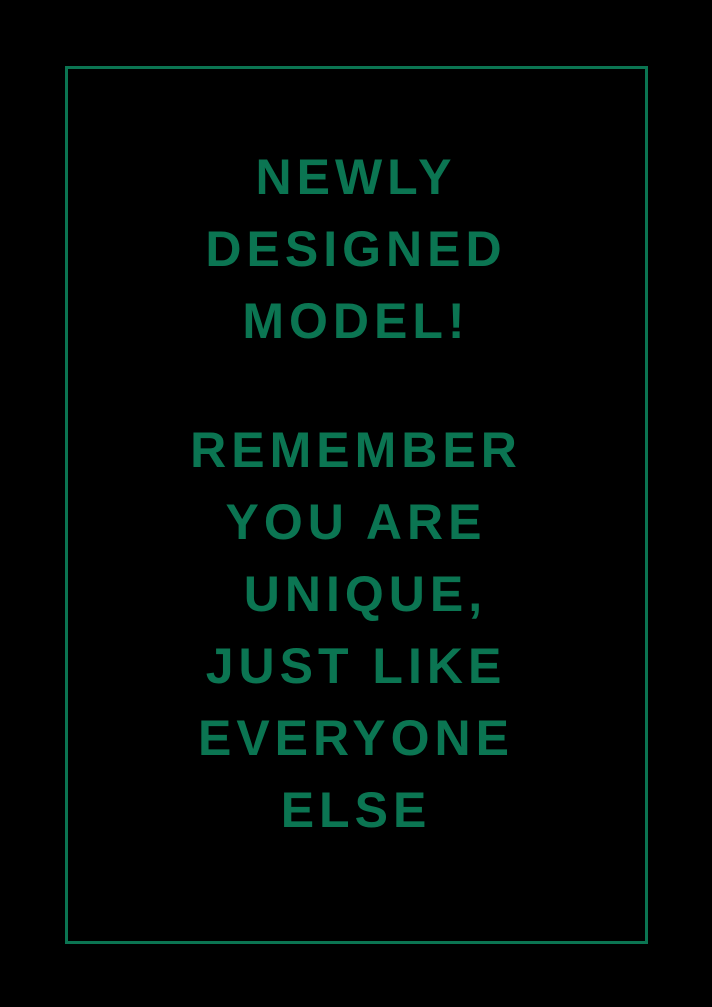 The height and width of the screenshot is (1007, 712). Describe the element at coordinates (356, 450) in the screenshot. I see `message-line: REMEMBER` at that location.